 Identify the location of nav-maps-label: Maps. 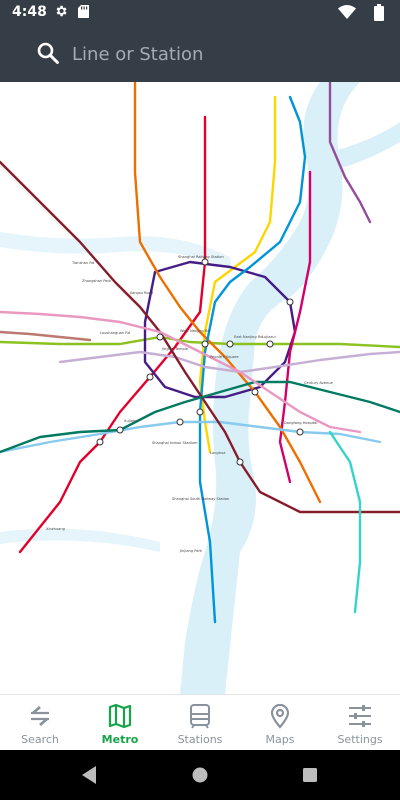
(280, 739).